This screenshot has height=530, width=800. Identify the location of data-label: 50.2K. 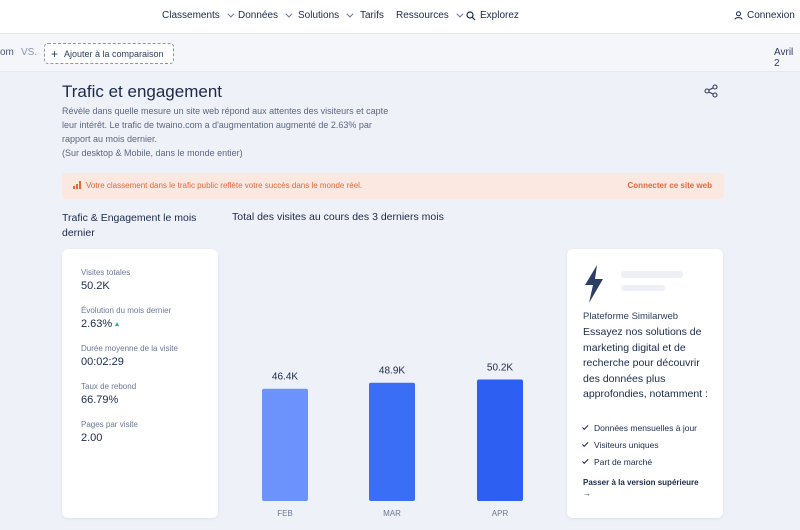
(500, 368).